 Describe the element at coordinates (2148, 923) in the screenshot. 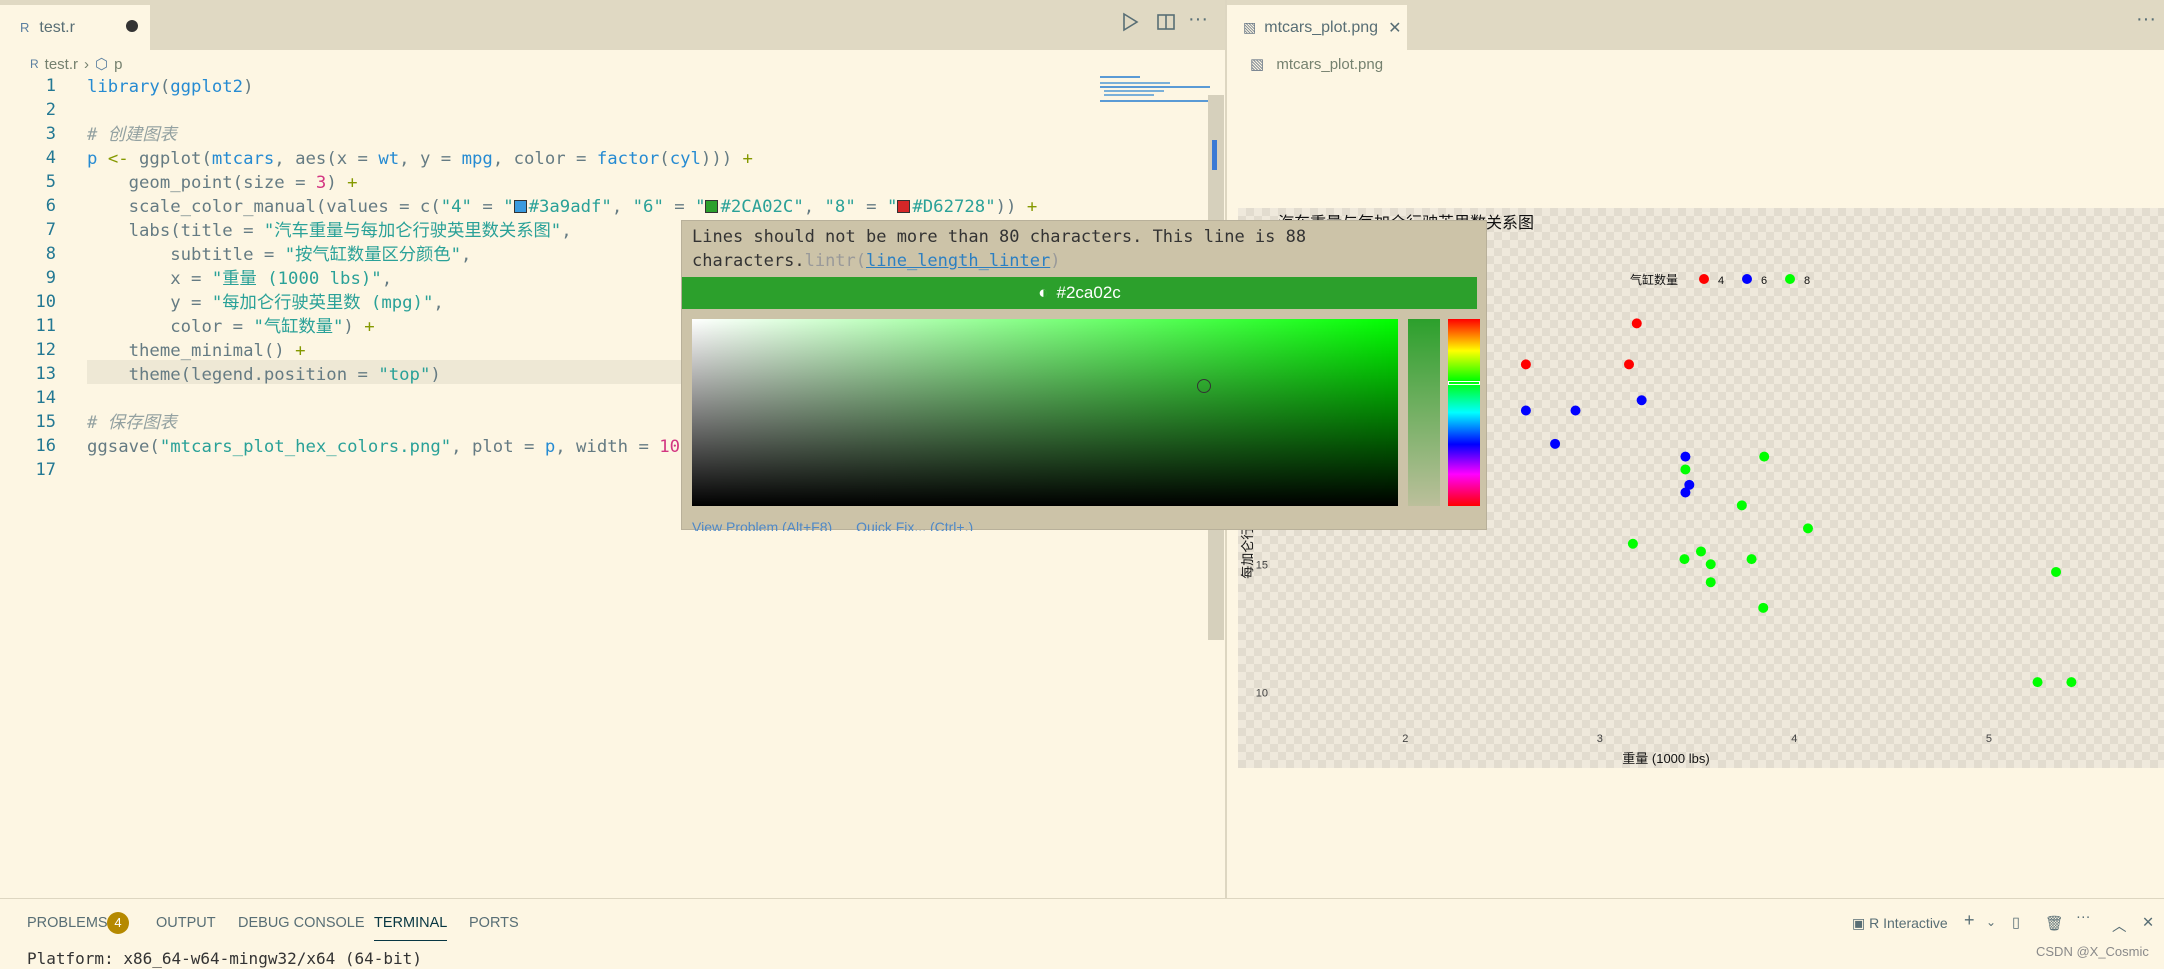

I see `close-panel-icon: ✕` at that location.